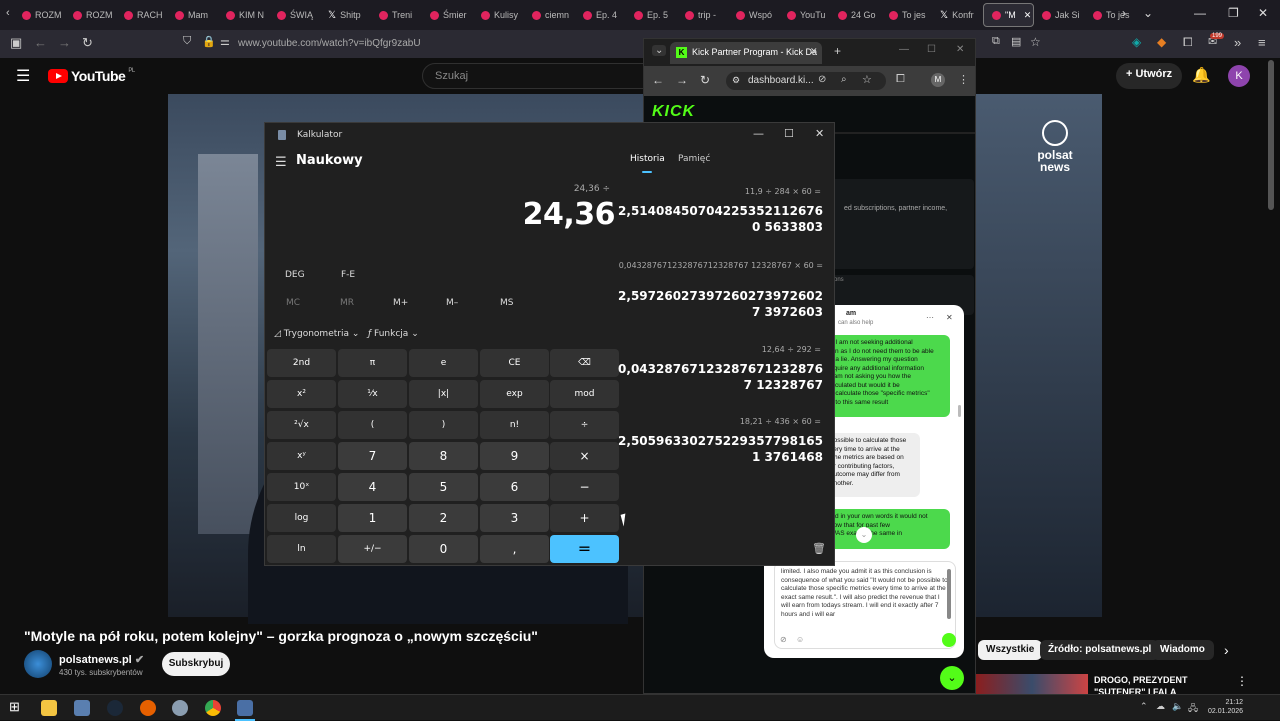 The width and height of the screenshot is (1280, 721). What do you see at coordinates (301, 456) in the screenshot?
I see `power-button: xʸ` at bounding box center [301, 456].